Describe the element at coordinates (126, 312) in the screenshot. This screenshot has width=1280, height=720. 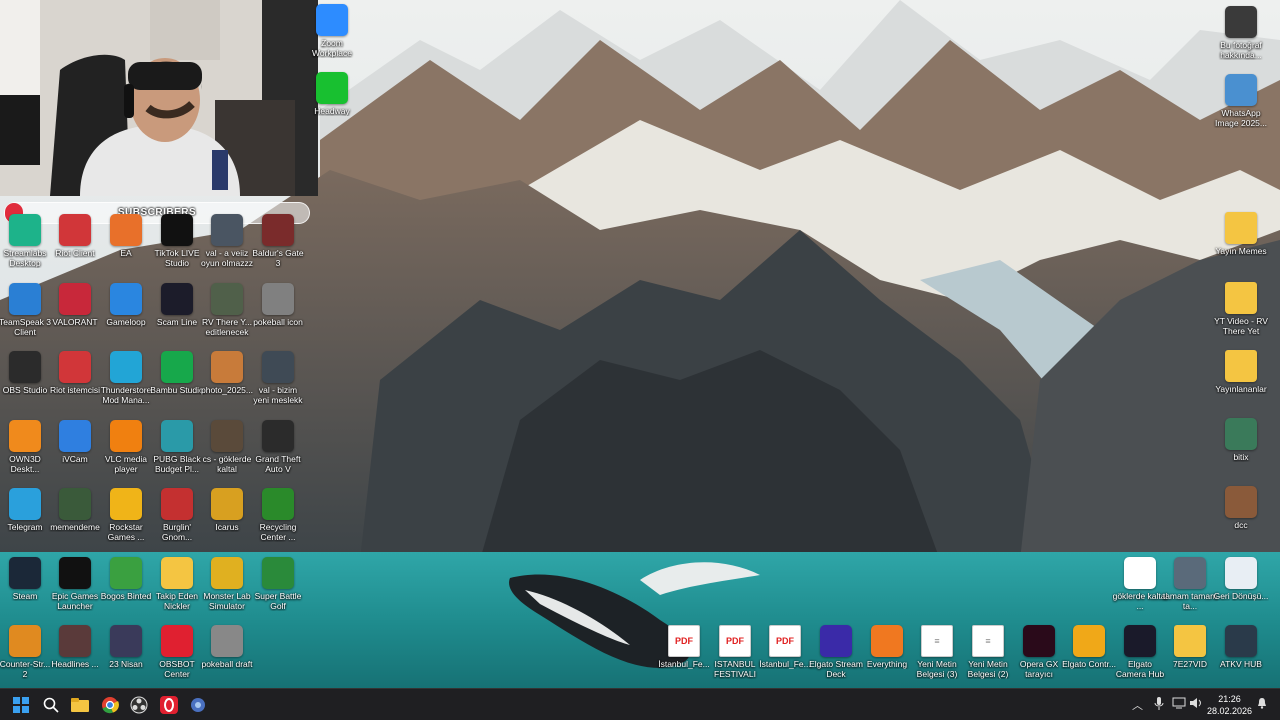
I see `desktop-shortcut: Gameloop` at that location.